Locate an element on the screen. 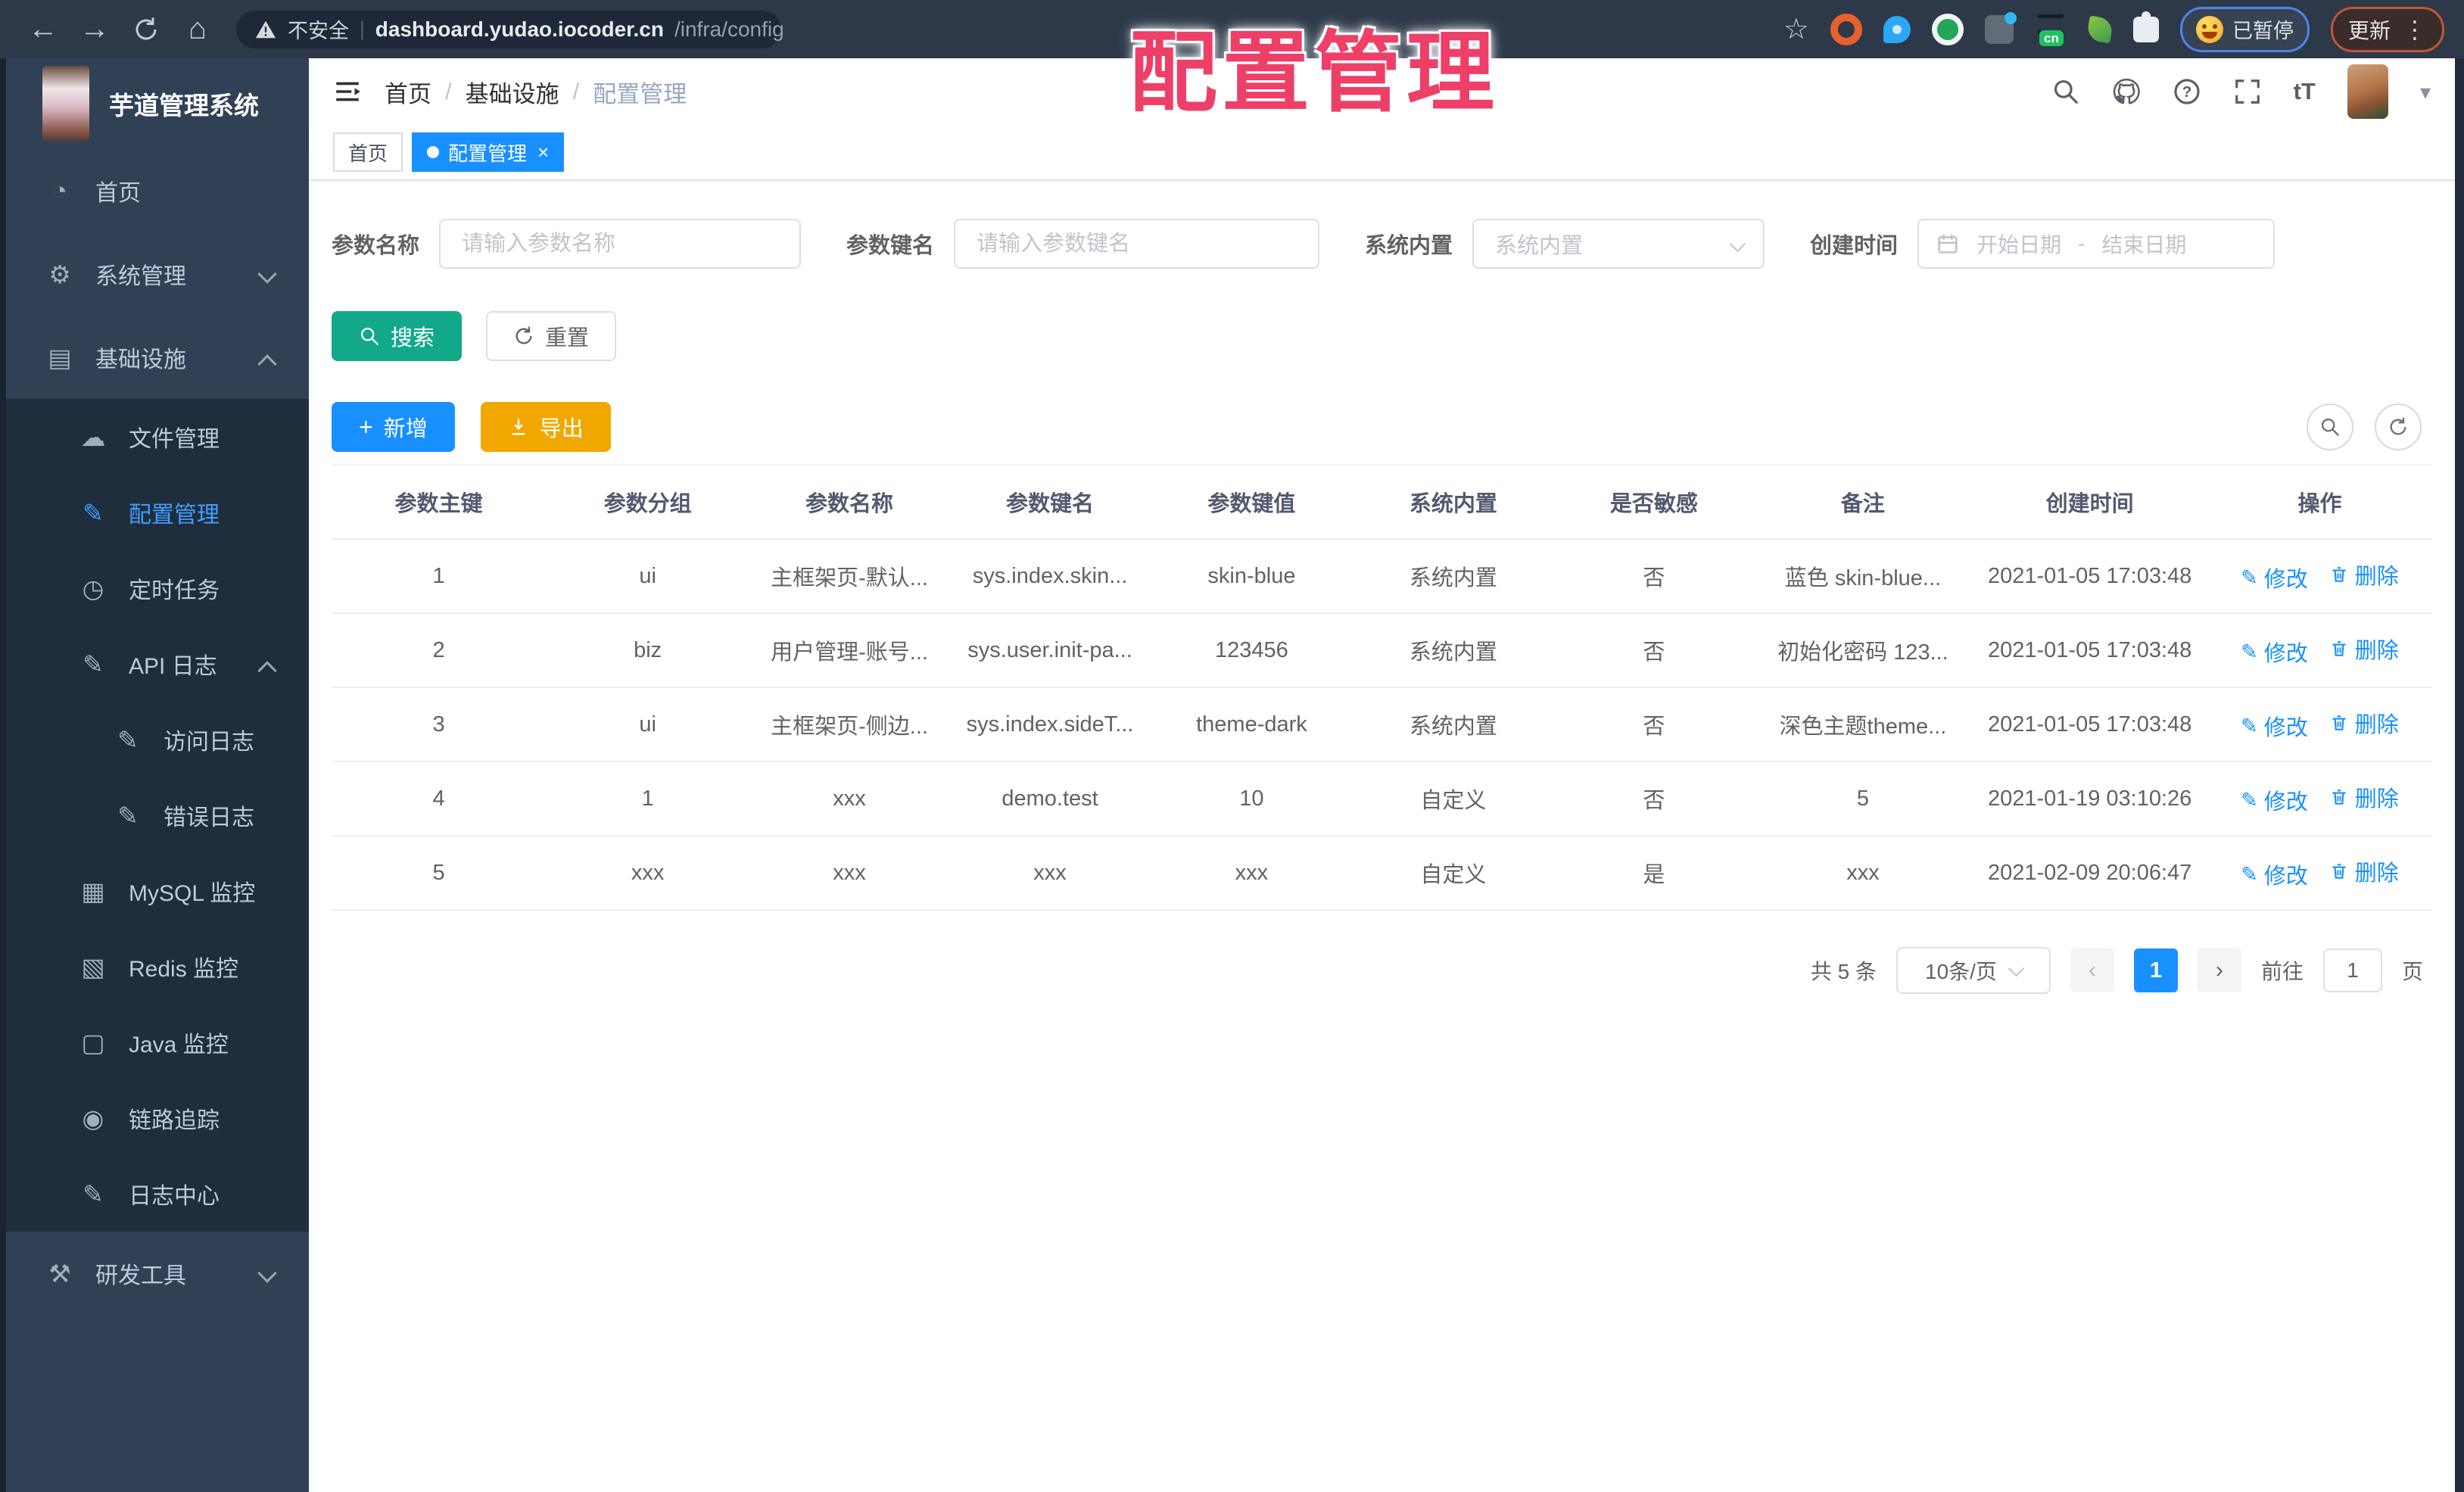 This screenshot has width=2464, height=1492. tag-配置管理: 配置管理 × is located at coordinates (488, 152).